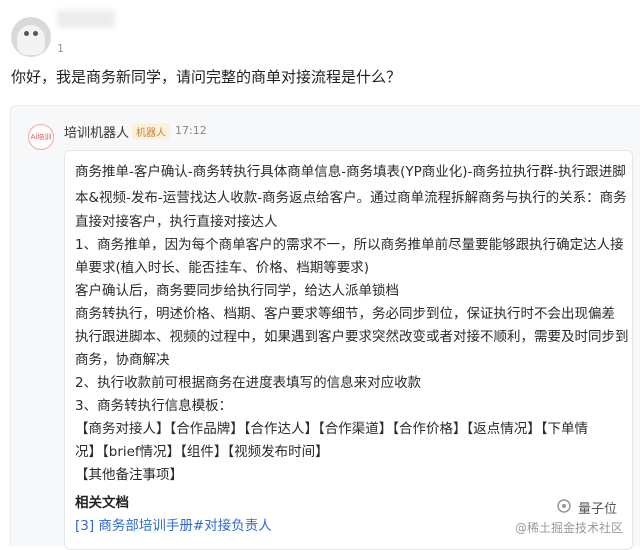 Image resolution: width=640 pixels, height=550 pixels. I want to click on user-question-text: 你好，我是商务新同学，请问完整的商单对接流程是什么？, so click(206, 77).